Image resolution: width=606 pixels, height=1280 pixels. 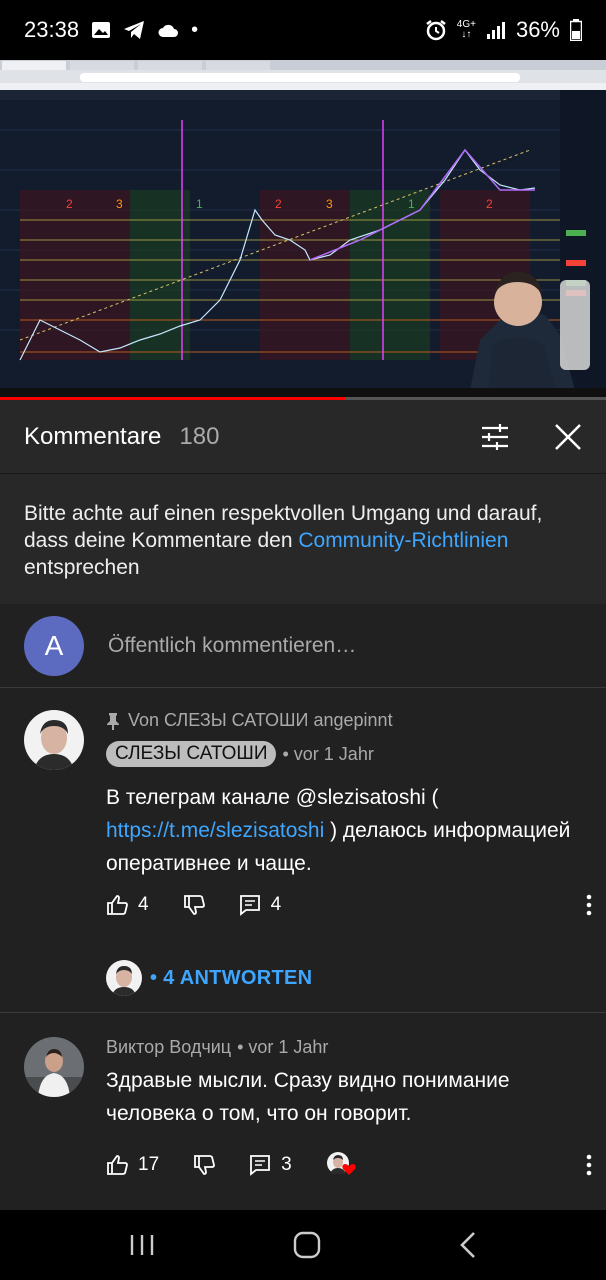 I want to click on comments-header: Kommentare 180, so click(x=303, y=437).